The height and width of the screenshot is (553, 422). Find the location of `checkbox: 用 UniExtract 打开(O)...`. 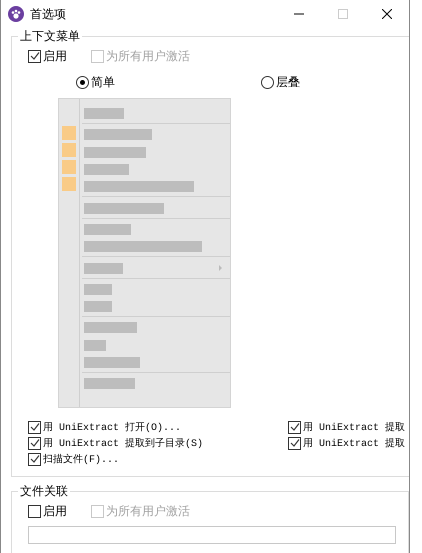

checkbox: 用 UniExtract 打开(O)... is located at coordinates (158, 427).